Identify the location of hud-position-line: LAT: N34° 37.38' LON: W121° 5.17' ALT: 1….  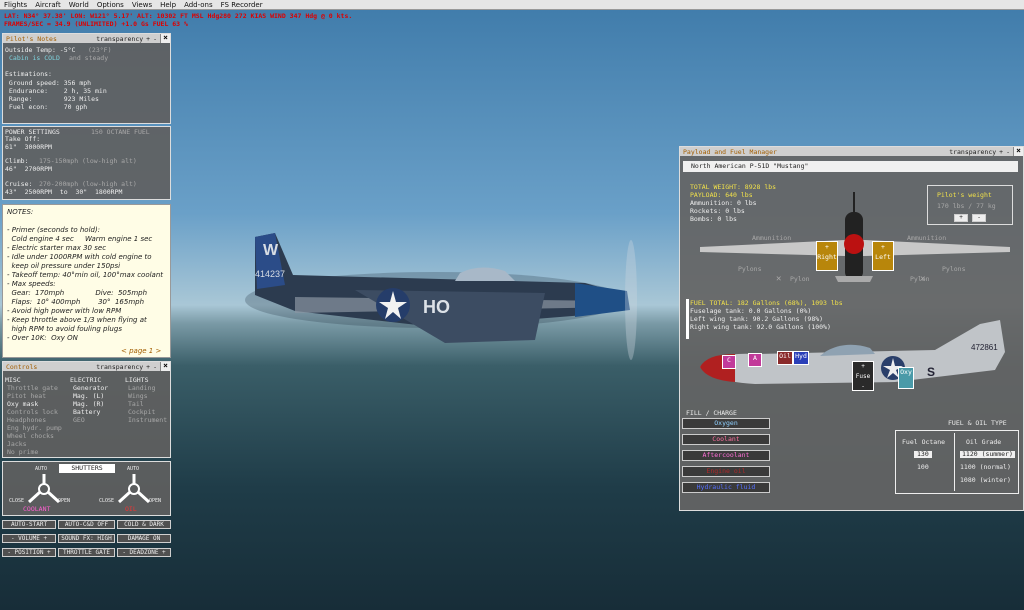
(178, 16).